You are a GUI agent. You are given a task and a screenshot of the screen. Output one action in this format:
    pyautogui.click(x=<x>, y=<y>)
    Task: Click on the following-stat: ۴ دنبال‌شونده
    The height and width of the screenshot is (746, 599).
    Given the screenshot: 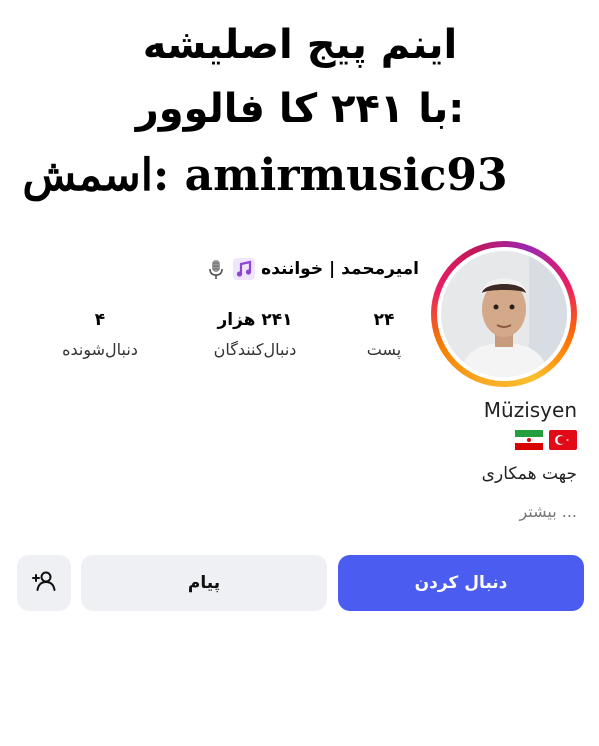 What is the action you would take?
    pyautogui.click(x=100, y=334)
    